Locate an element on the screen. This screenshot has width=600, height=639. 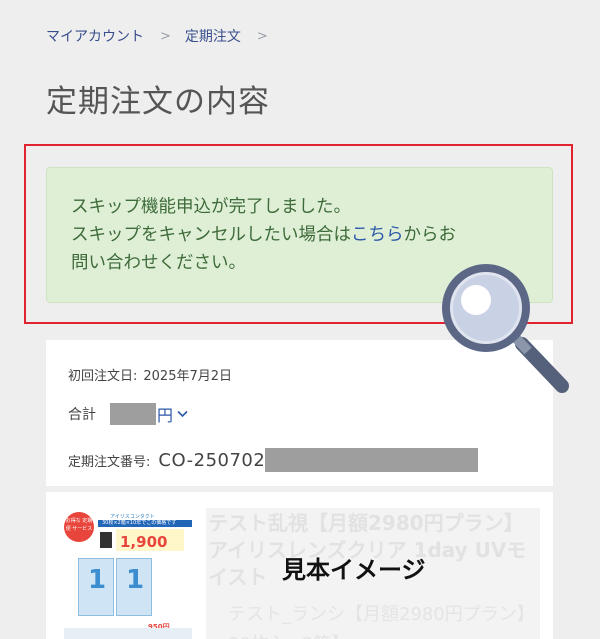
breadcrumb-subscription: 定期注文 is located at coordinates (213, 36).